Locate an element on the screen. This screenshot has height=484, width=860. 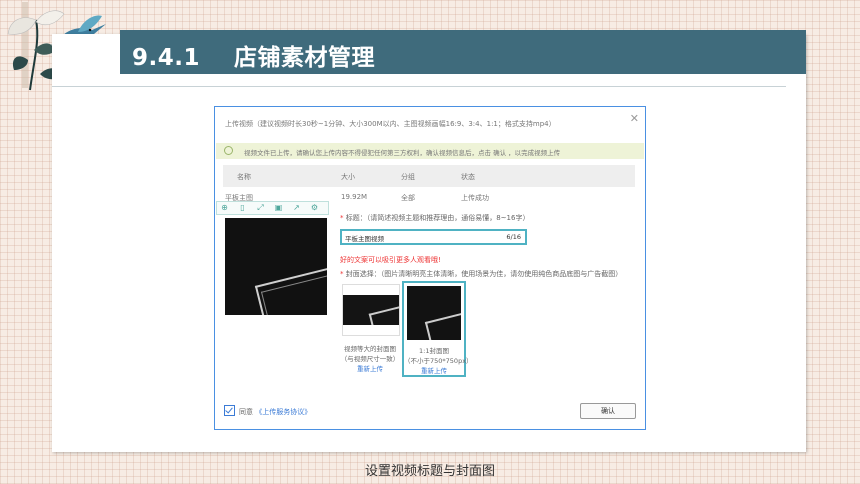
service-agreement-link: 《上传服务协议》 is located at coordinates (283, 412).